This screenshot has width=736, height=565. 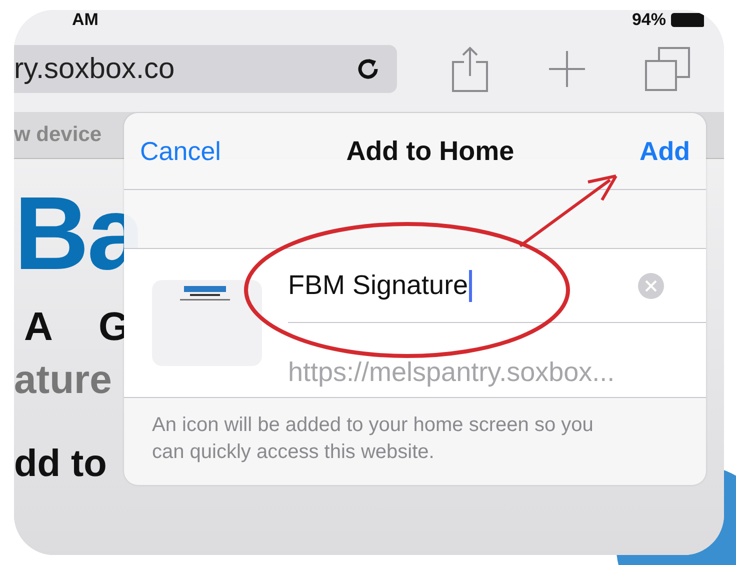 I want to click on x-icon, so click(x=651, y=286).